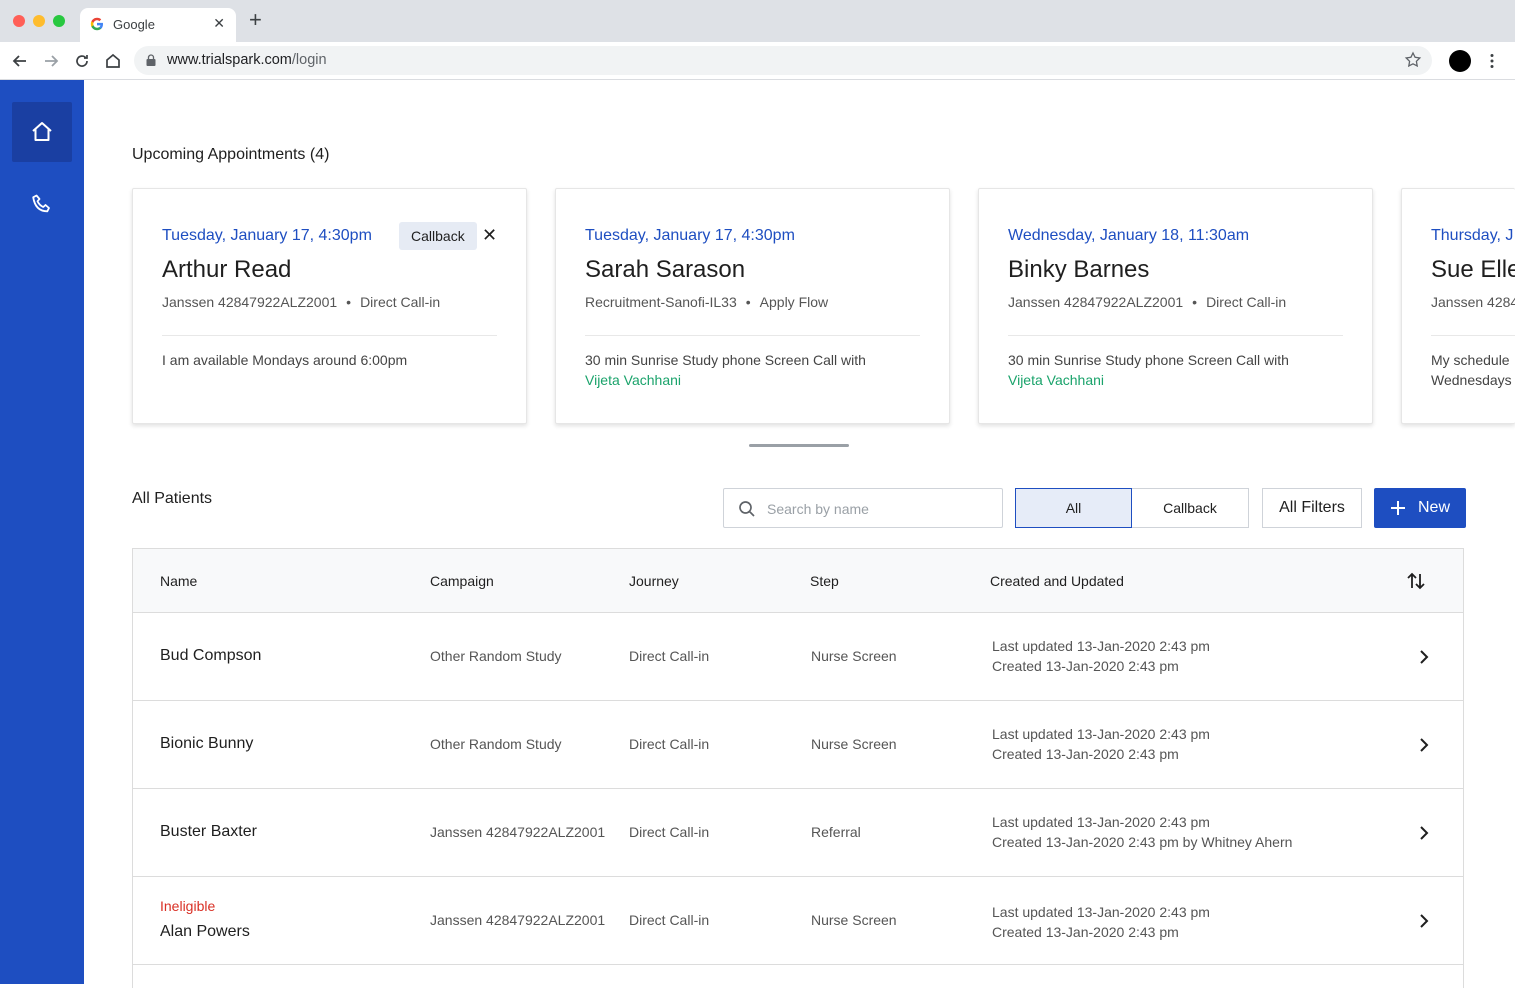  I want to click on search-box, so click(863, 508).